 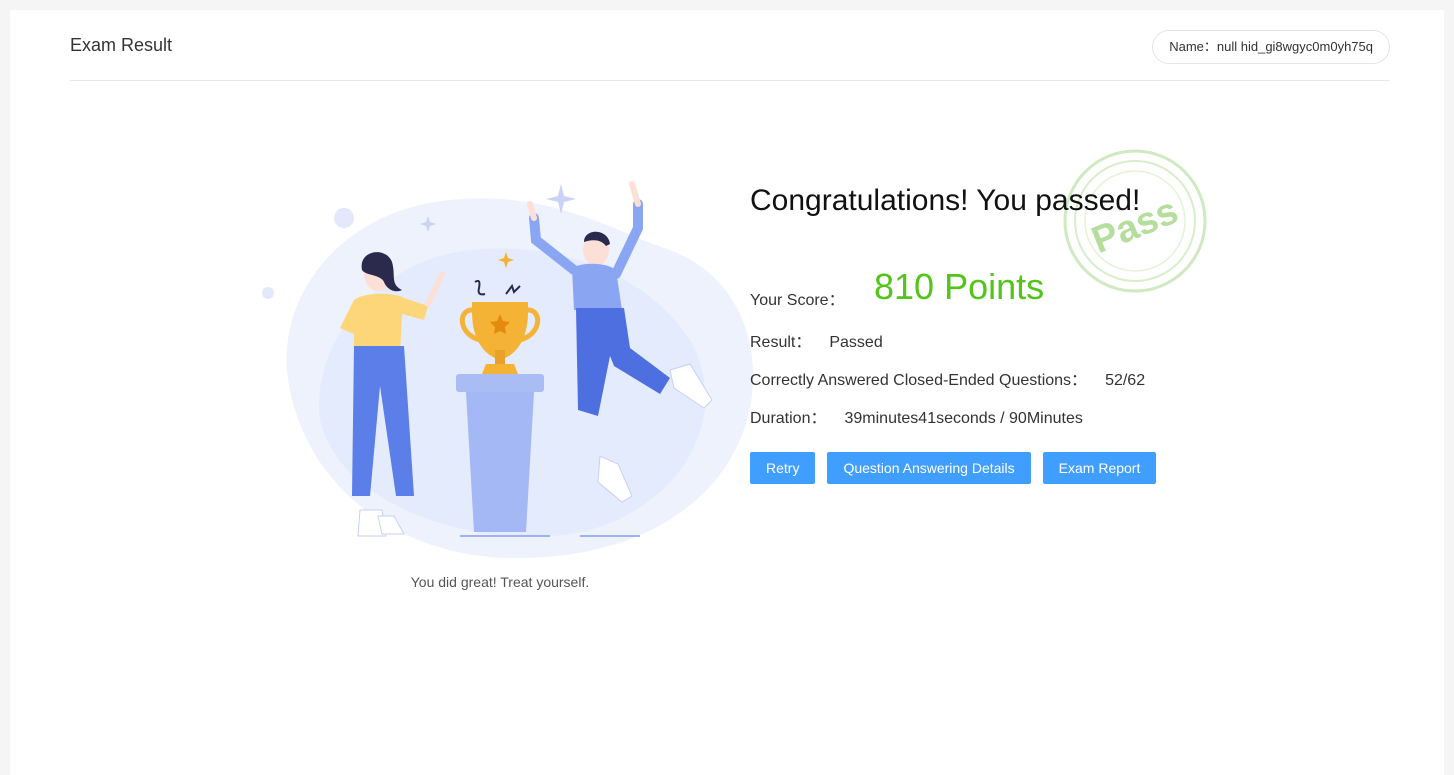 I want to click on user-name-badge: Name：null hid_gi8wgyc0m0yh75q, so click(x=1271, y=47).